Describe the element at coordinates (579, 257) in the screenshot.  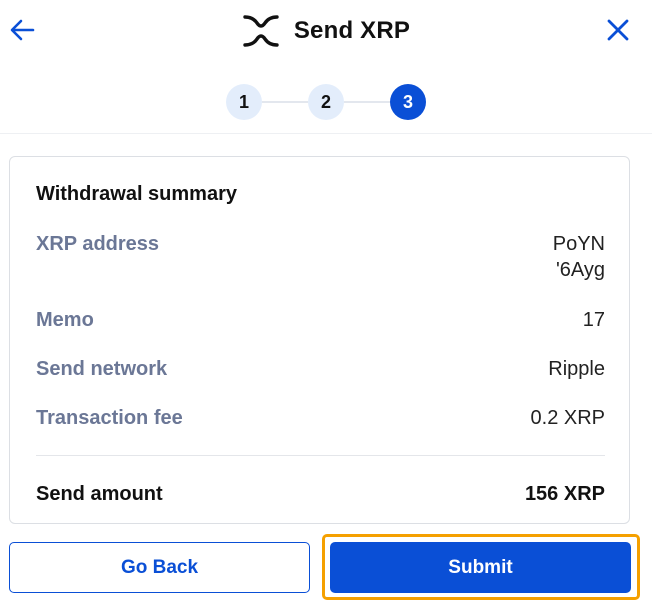
I see `address-value: PoYN '6Ayg` at that location.